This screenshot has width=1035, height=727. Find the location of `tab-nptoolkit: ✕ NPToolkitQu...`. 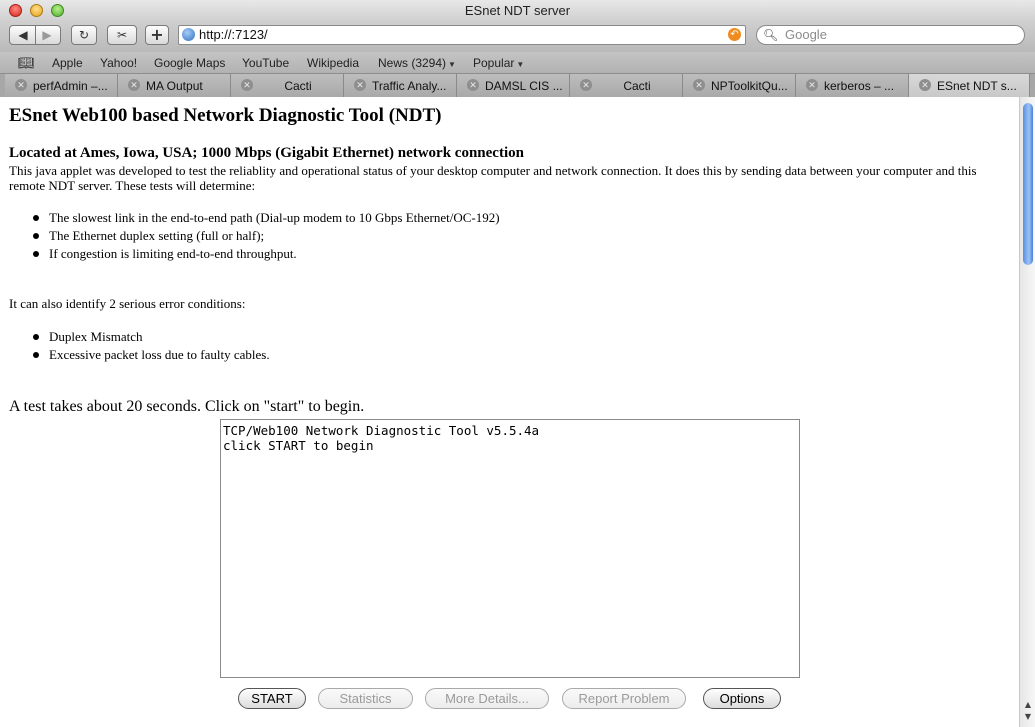

tab-nptoolkit: ✕ NPToolkitQu... is located at coordinates (739, 85).